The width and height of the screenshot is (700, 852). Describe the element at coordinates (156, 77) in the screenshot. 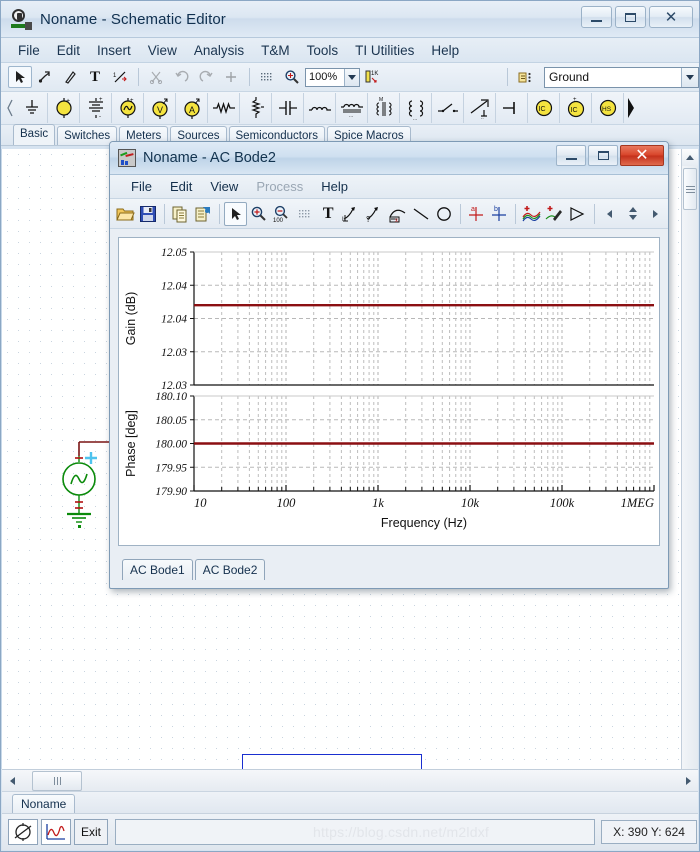

I see `cut-icon` at that location.